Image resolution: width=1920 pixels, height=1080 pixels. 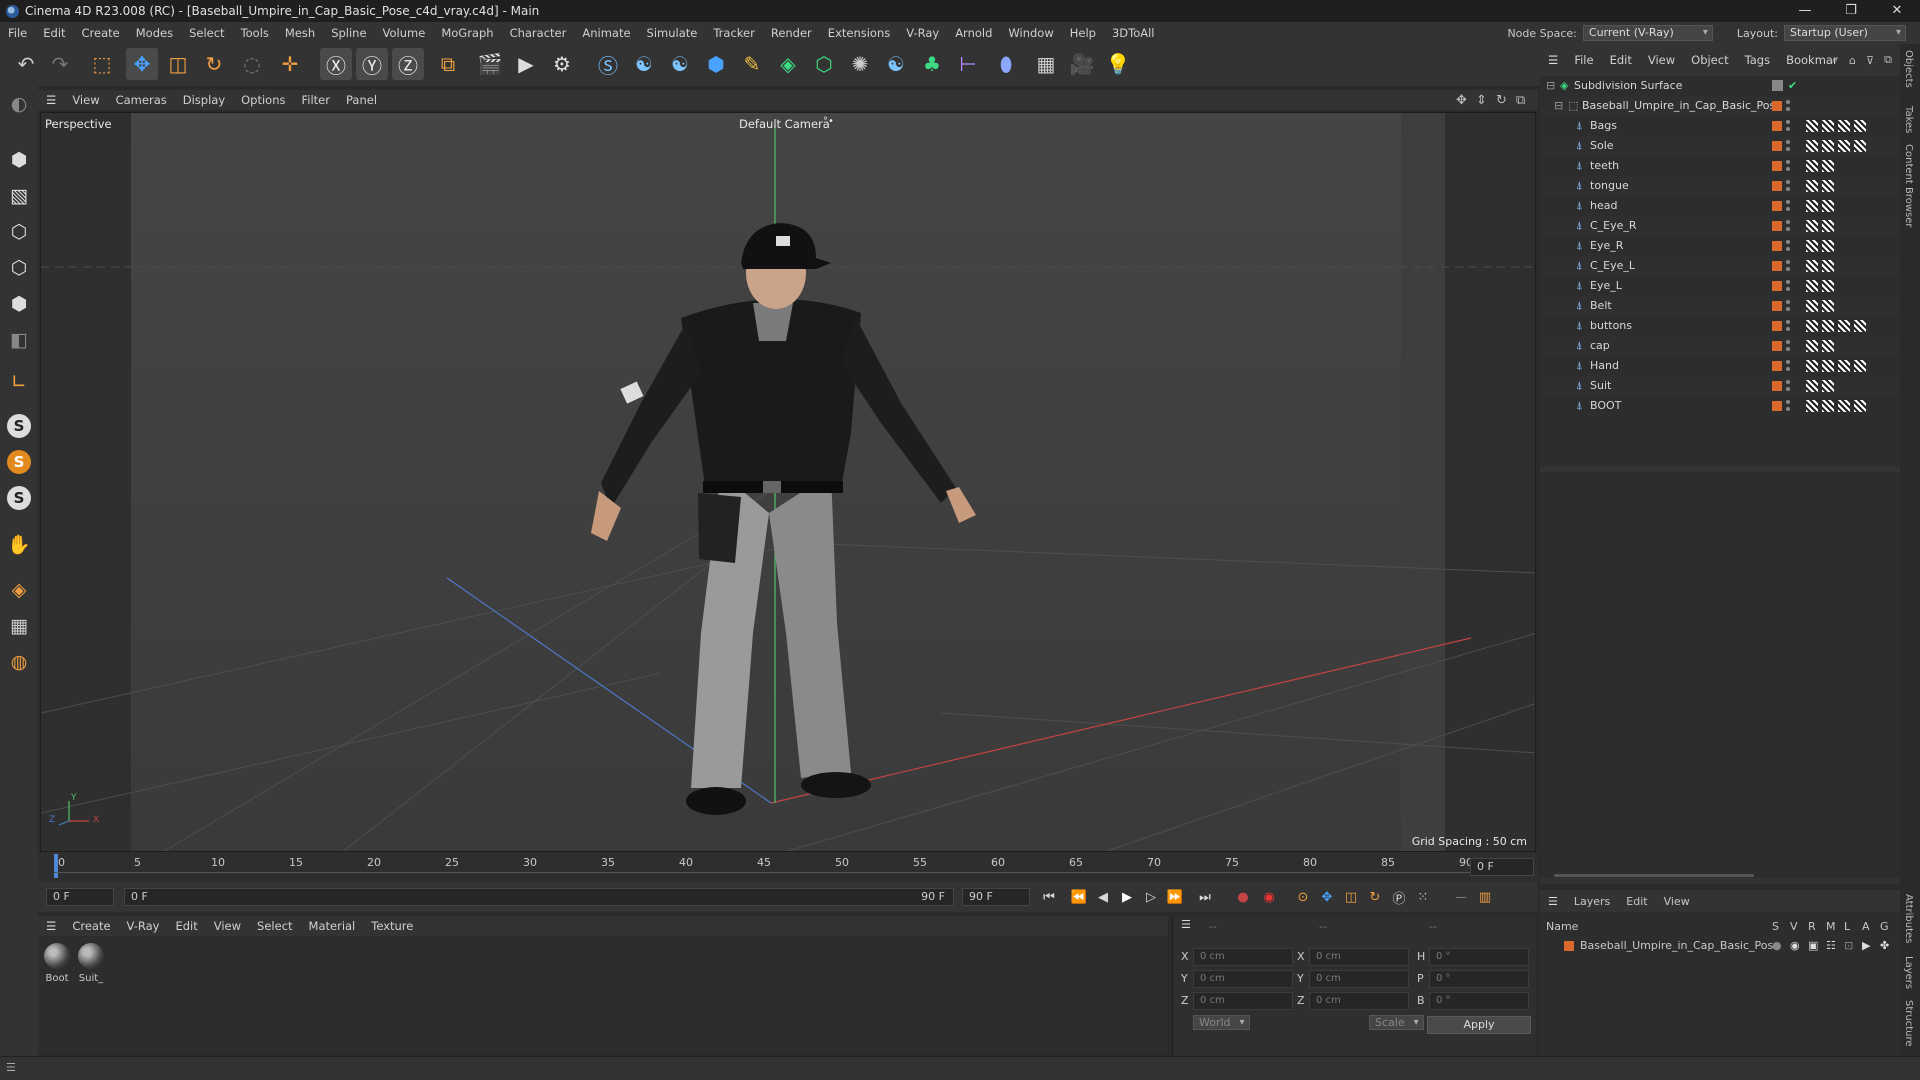 I want to click on rot-b-field: 0 °, so click(x=1479, y=1001).